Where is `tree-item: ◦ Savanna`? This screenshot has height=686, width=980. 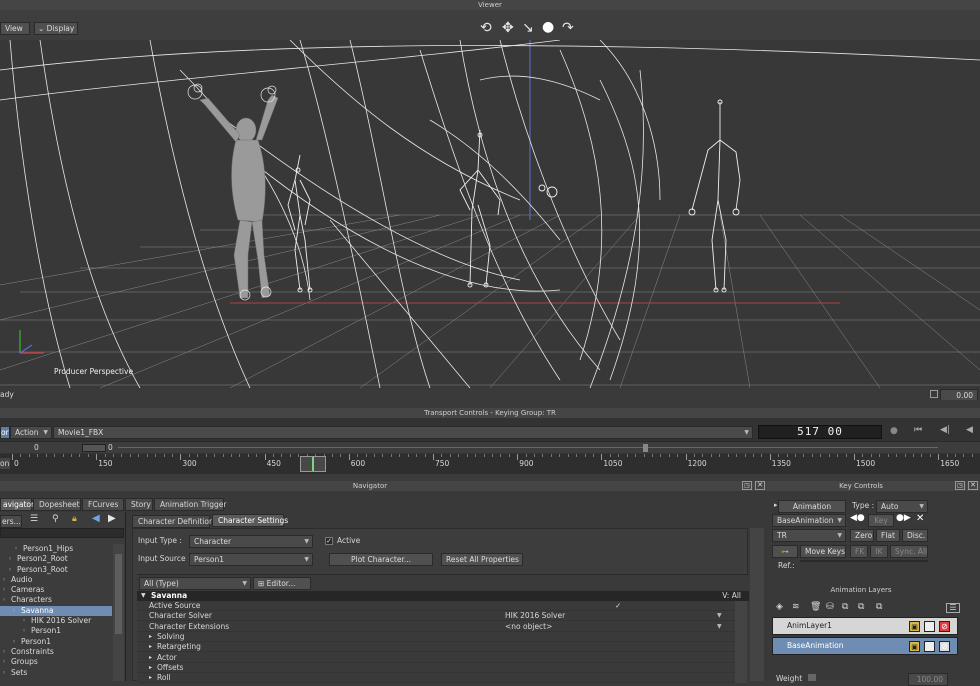 tree-item: ◦ Savanna is located at coordinates (56, 611).